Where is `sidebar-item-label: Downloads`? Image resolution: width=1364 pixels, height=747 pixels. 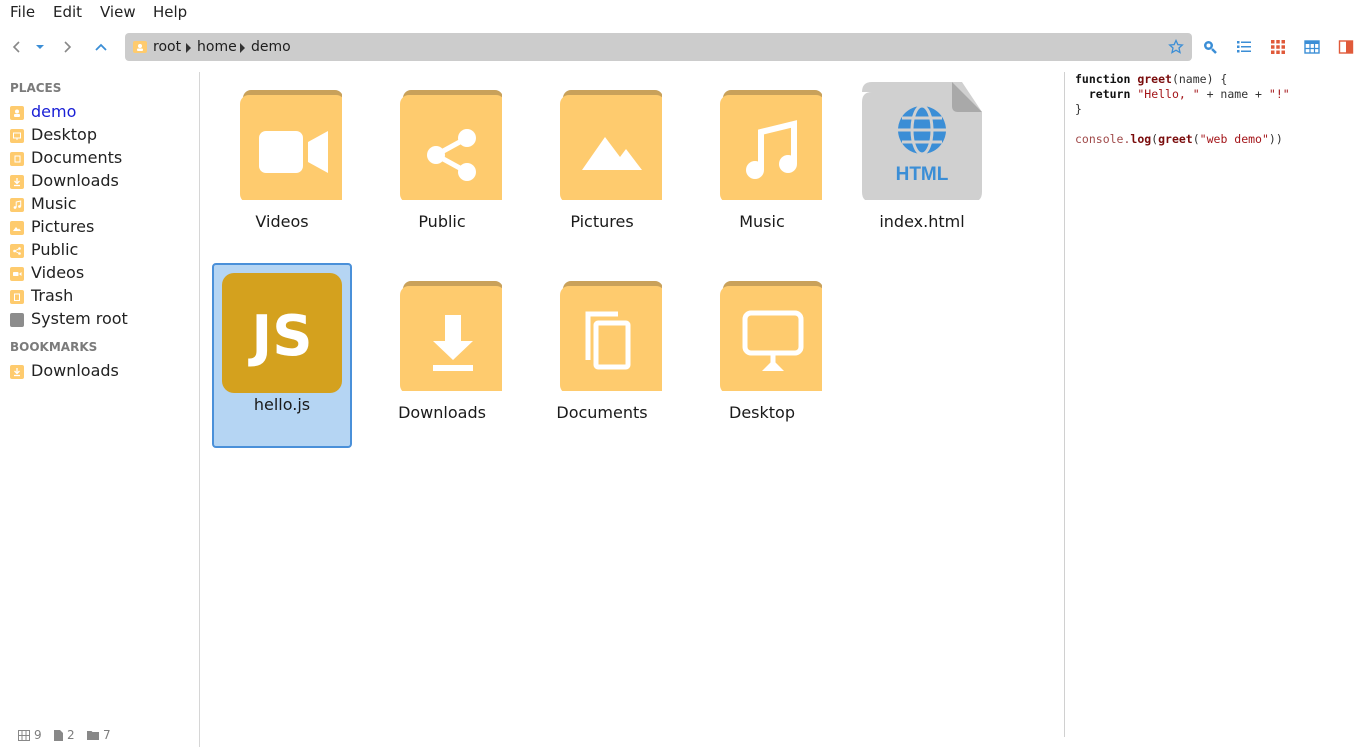
sidebar-item-label: Downloads is located at coordinates (75, 180).